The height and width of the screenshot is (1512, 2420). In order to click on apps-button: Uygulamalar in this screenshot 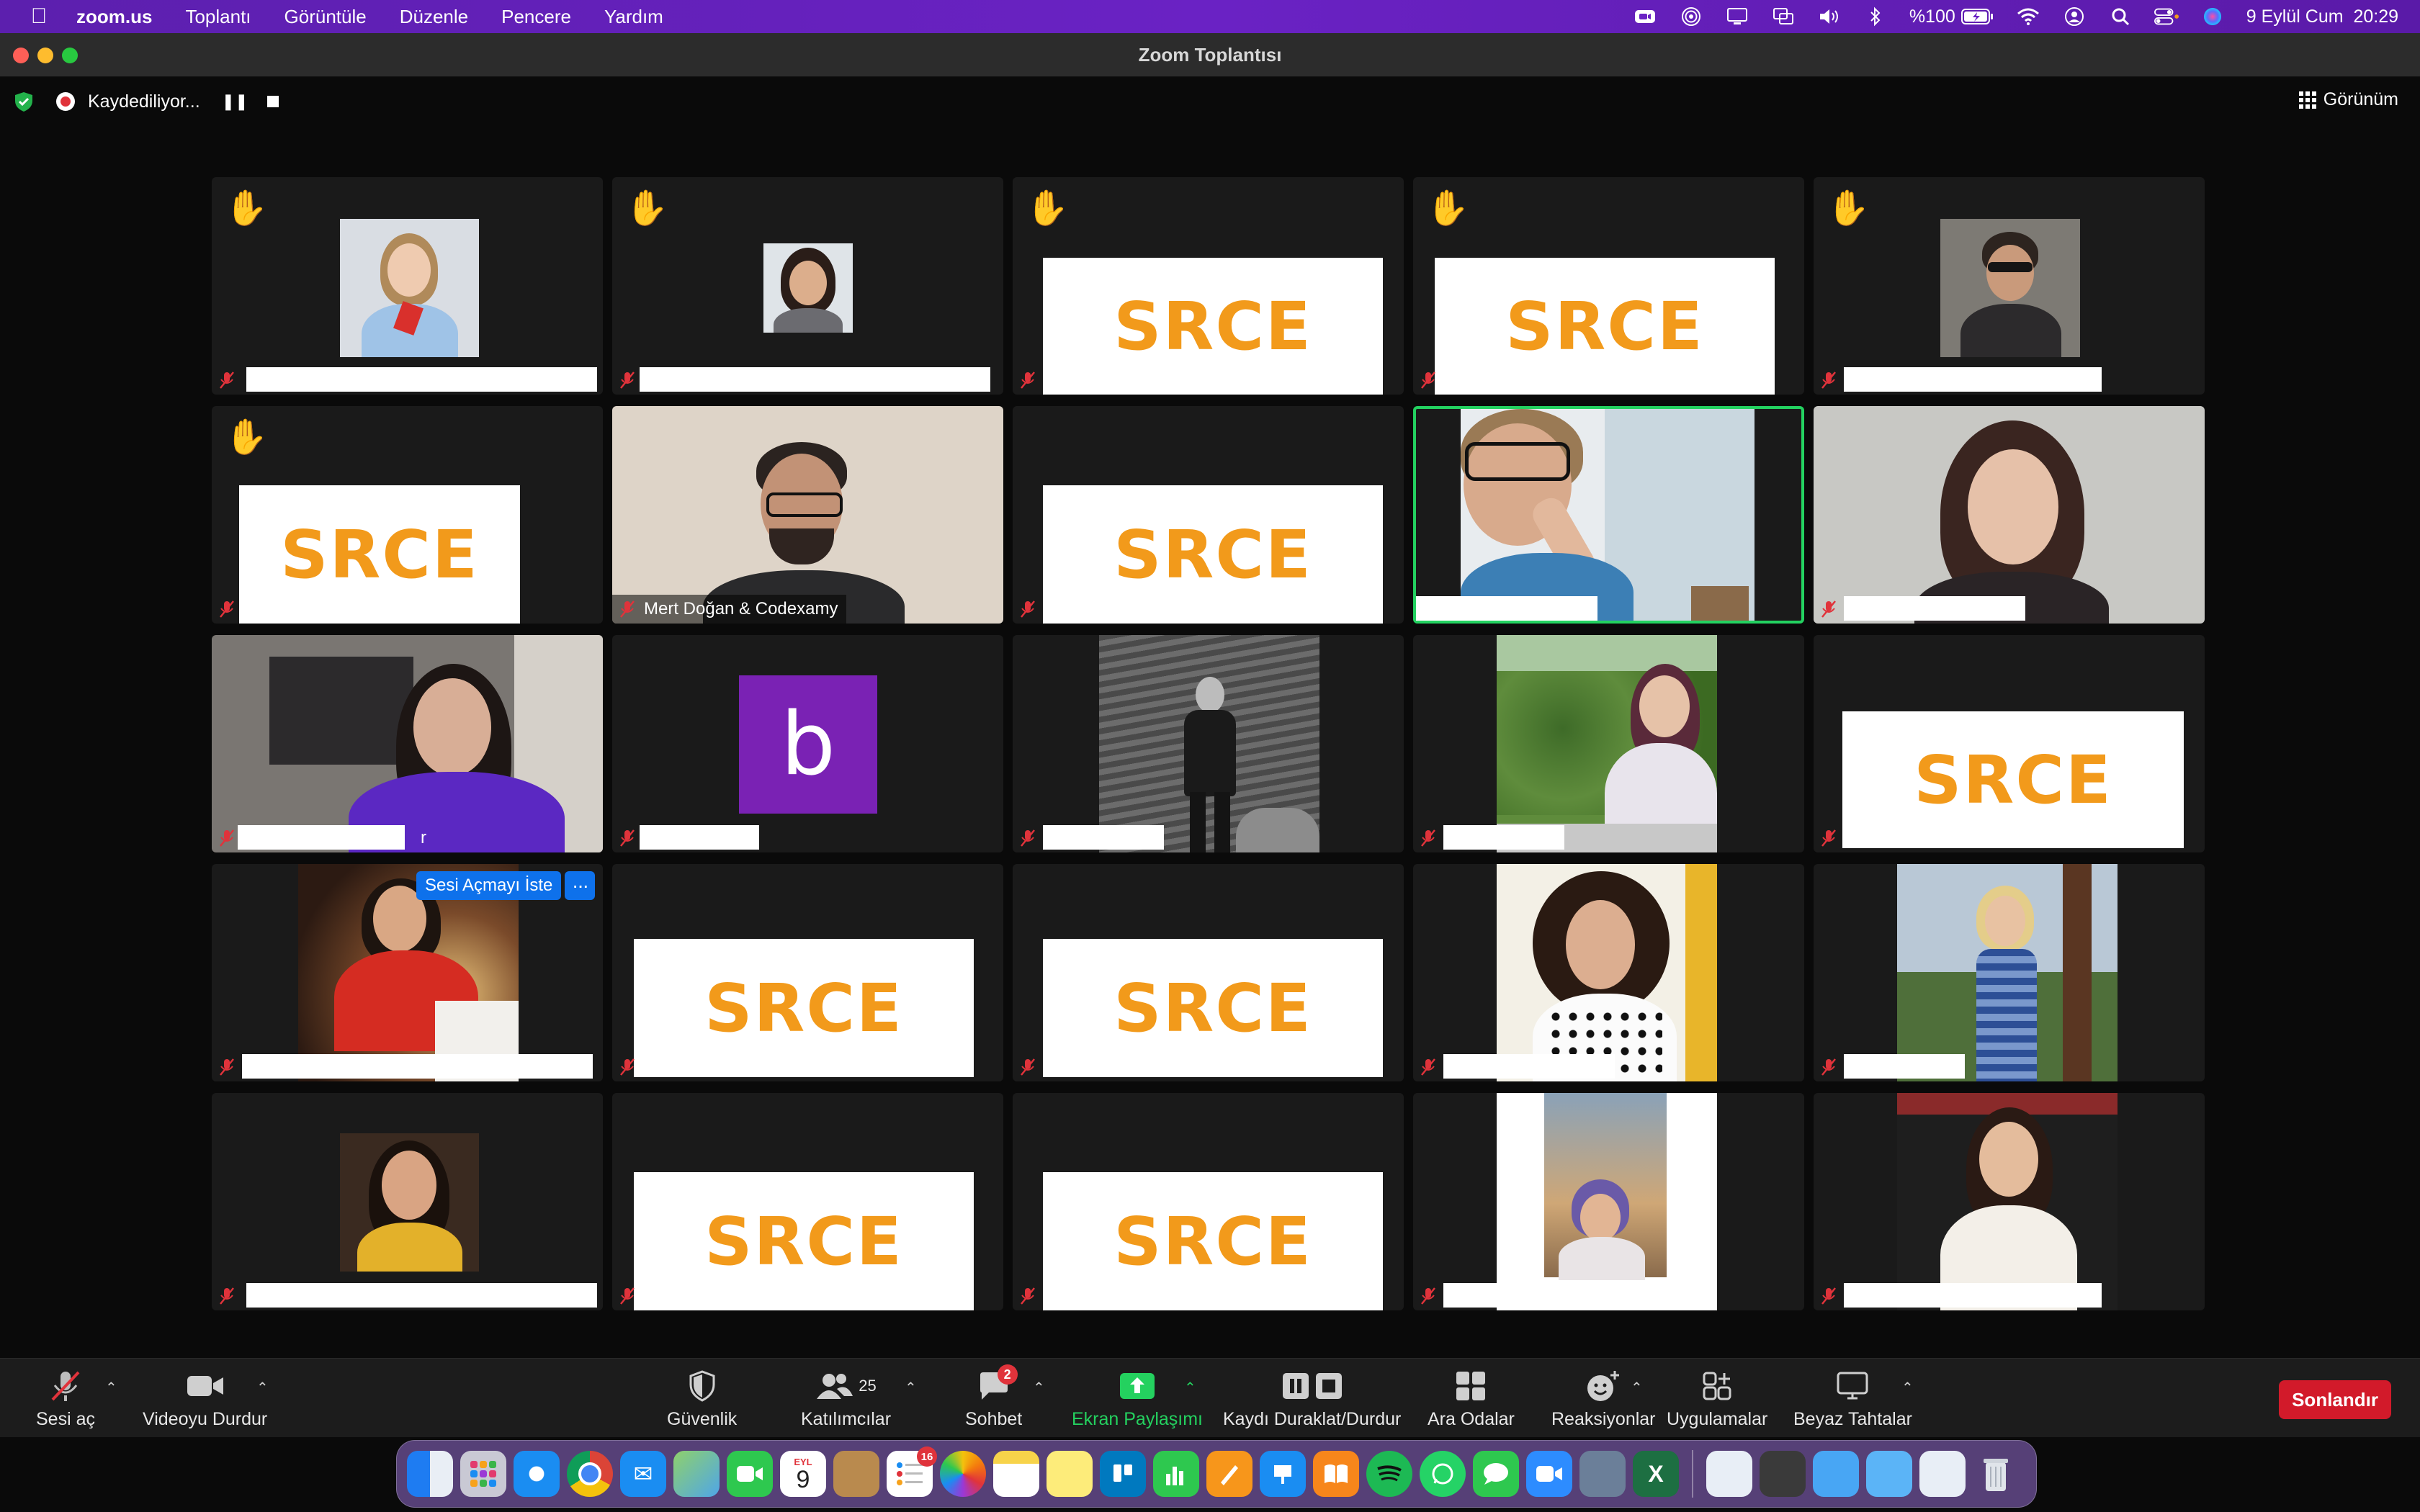, I will do `click(1717, 1399)`.